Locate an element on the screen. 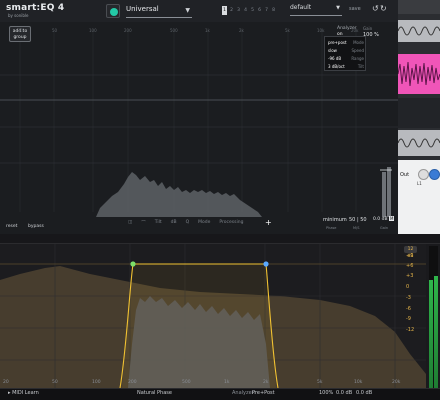 The image size is (440, 400). db-tick: -6 is located at coordinates (408, 309).